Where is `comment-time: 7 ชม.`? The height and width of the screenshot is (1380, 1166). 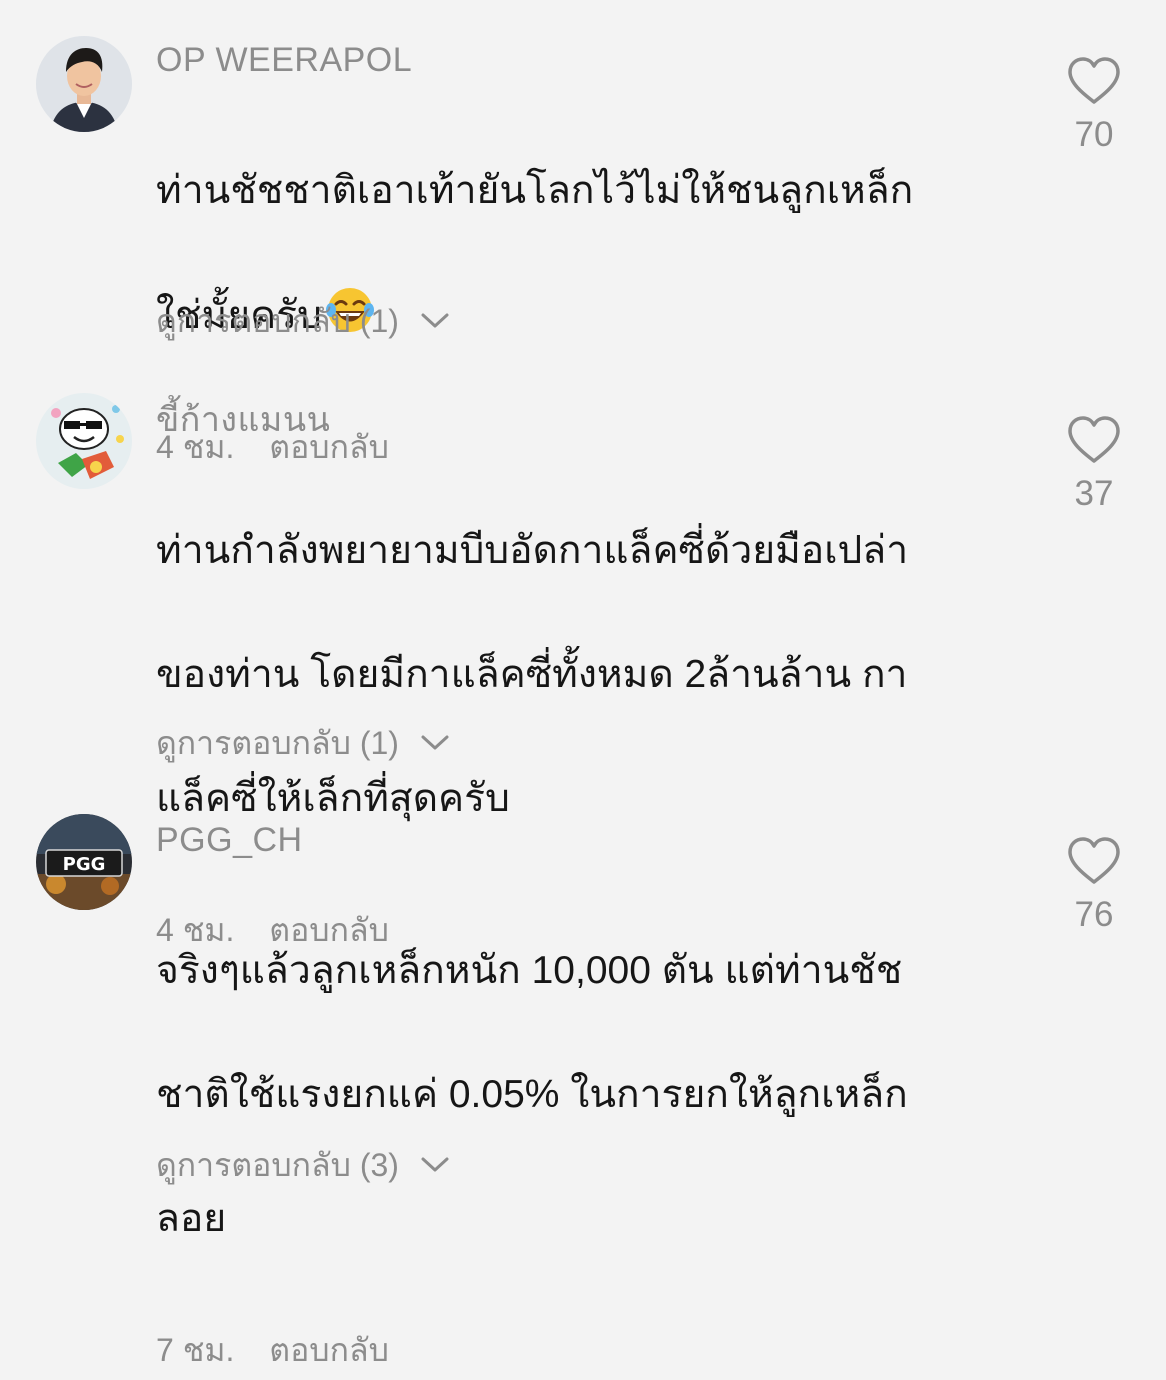 comment-time: 7 ชม. is located at coordinates (195, 1350).